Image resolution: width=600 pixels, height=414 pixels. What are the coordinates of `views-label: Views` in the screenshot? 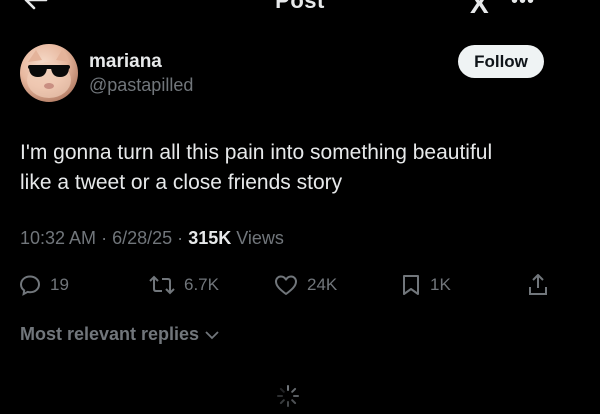 It's located at (260, 238).